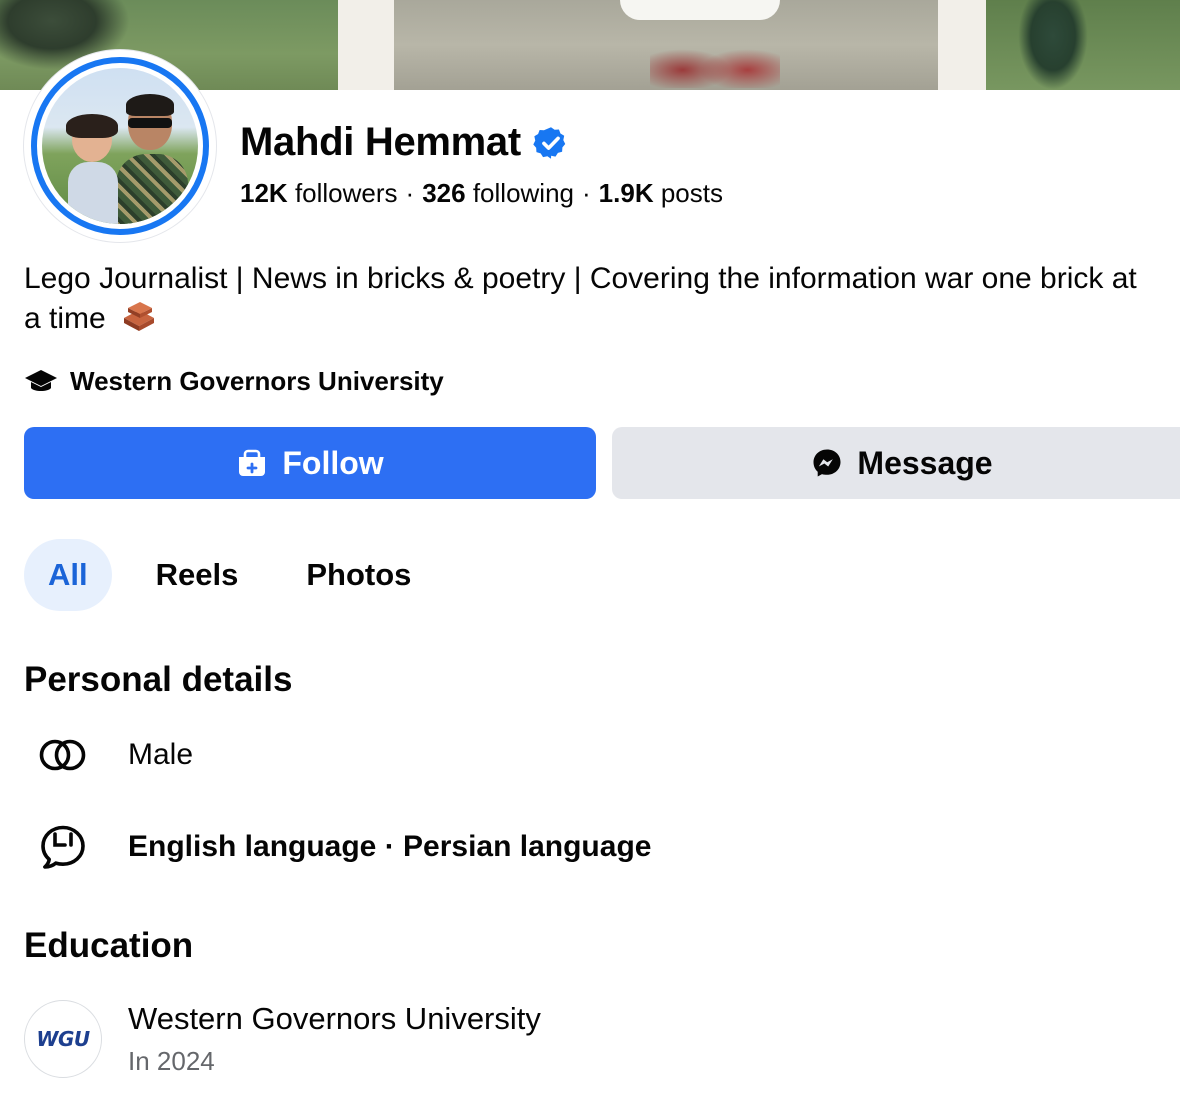 This screenshot has width=1180, height=1116. Describe the element at coordinates (626, 193) in the screenshot. I see `posts-count: 1.9K` at that location.